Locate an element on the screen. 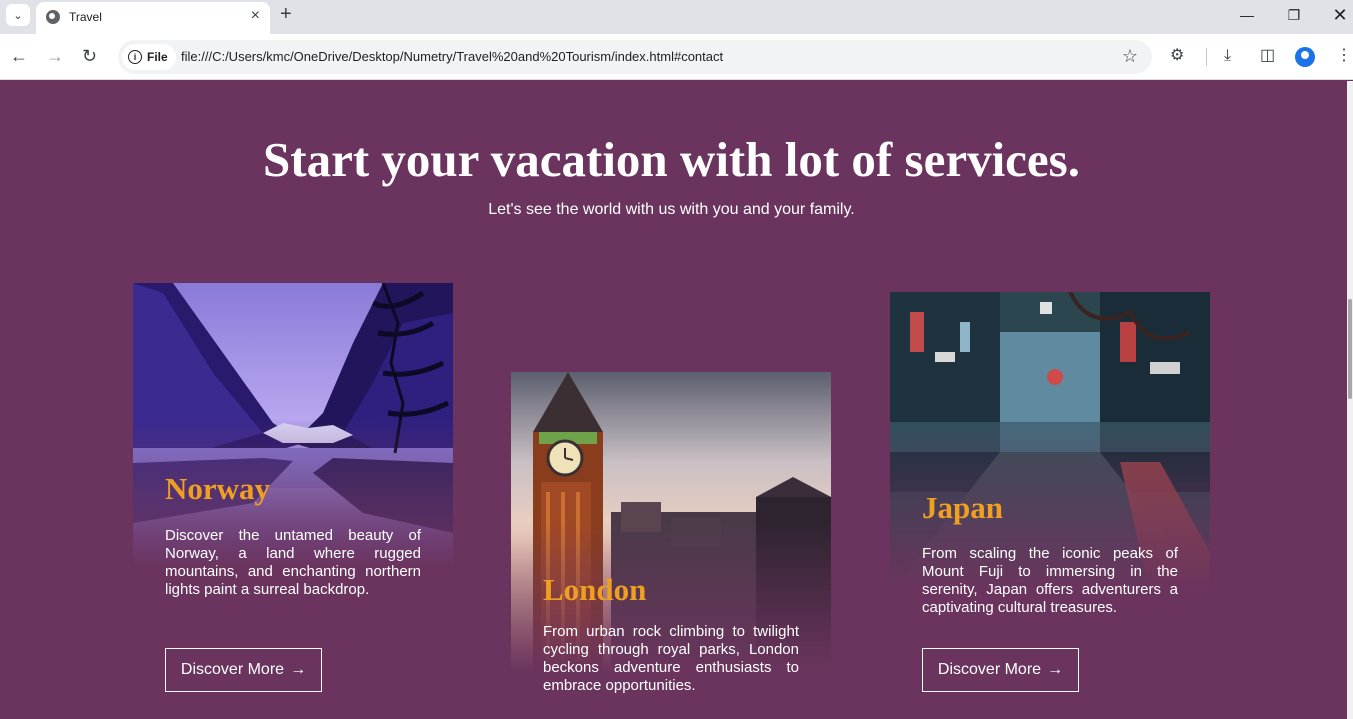 The height and width of the screenshot is (719, 1353). card-title: London is located at coordinates (595, 589).